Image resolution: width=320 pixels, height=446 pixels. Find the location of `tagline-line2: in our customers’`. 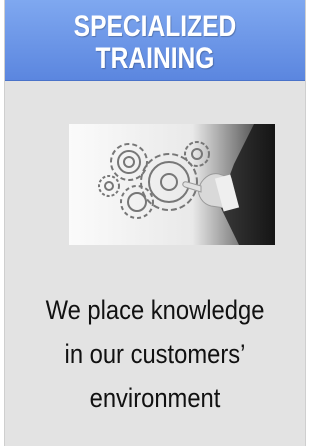

tagline-line2: in our customers’ is located at coordinates (155, 354).